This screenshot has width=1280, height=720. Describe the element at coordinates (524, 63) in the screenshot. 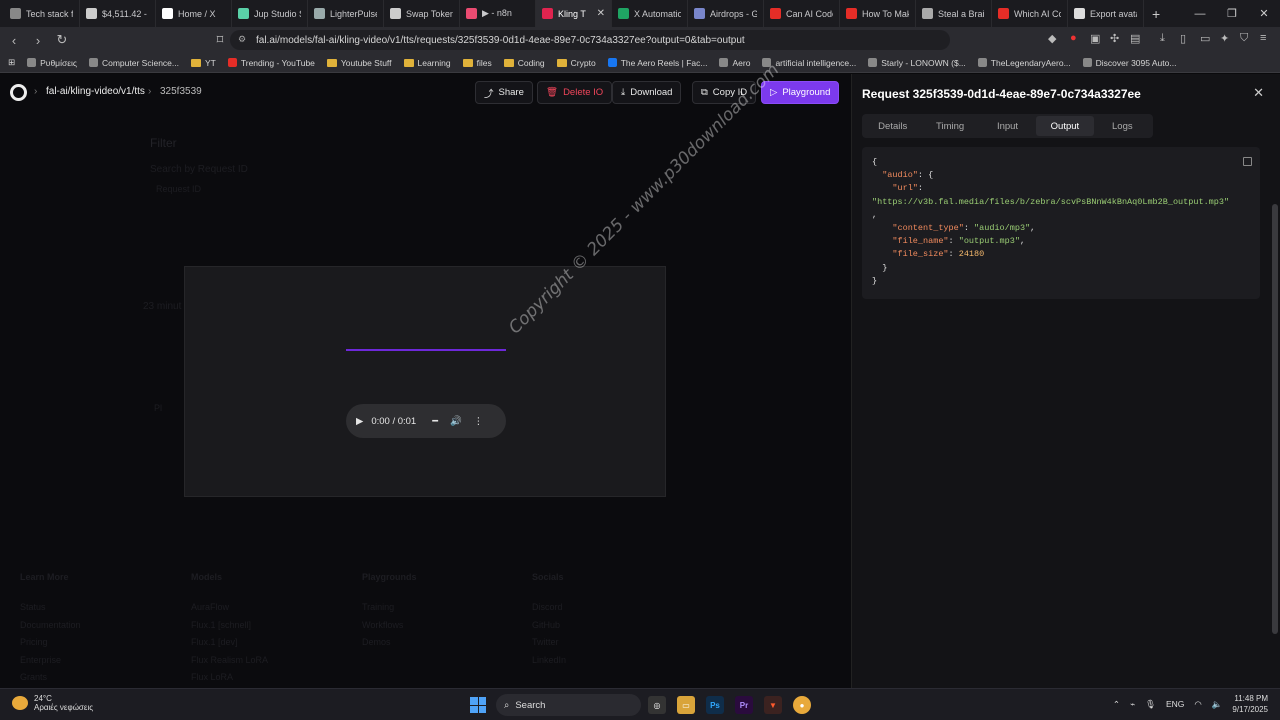

I see `bookmark-item: Coding` at that location.